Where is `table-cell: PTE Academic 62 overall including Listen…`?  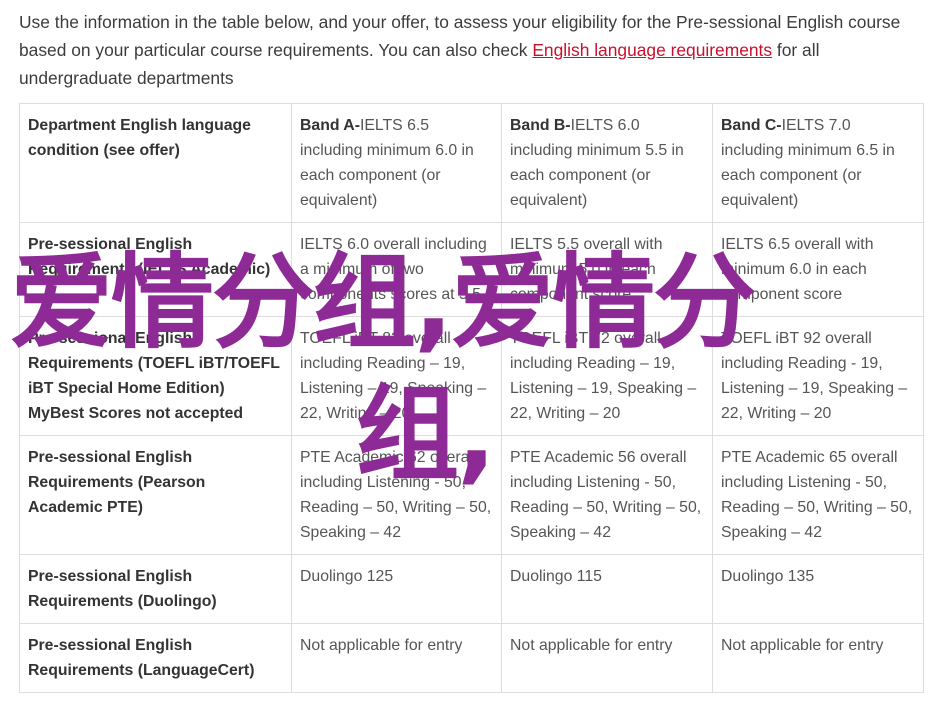
table-cell: PTE Academic 62 overall including Listen… is located at coordinates (396, 495).